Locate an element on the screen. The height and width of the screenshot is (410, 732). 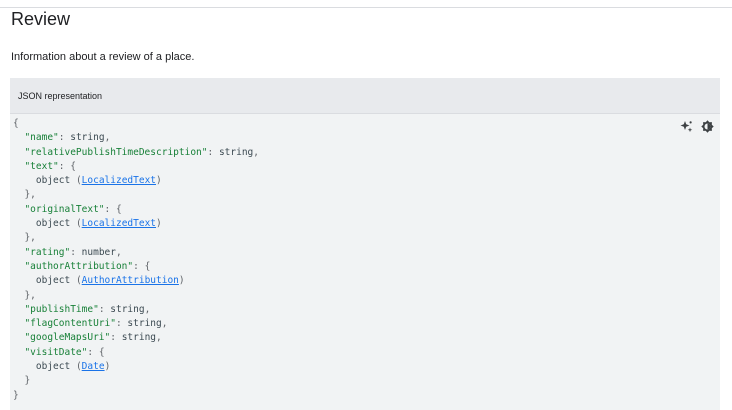
field-key: "originalText" is located at coordinates (64, 209).